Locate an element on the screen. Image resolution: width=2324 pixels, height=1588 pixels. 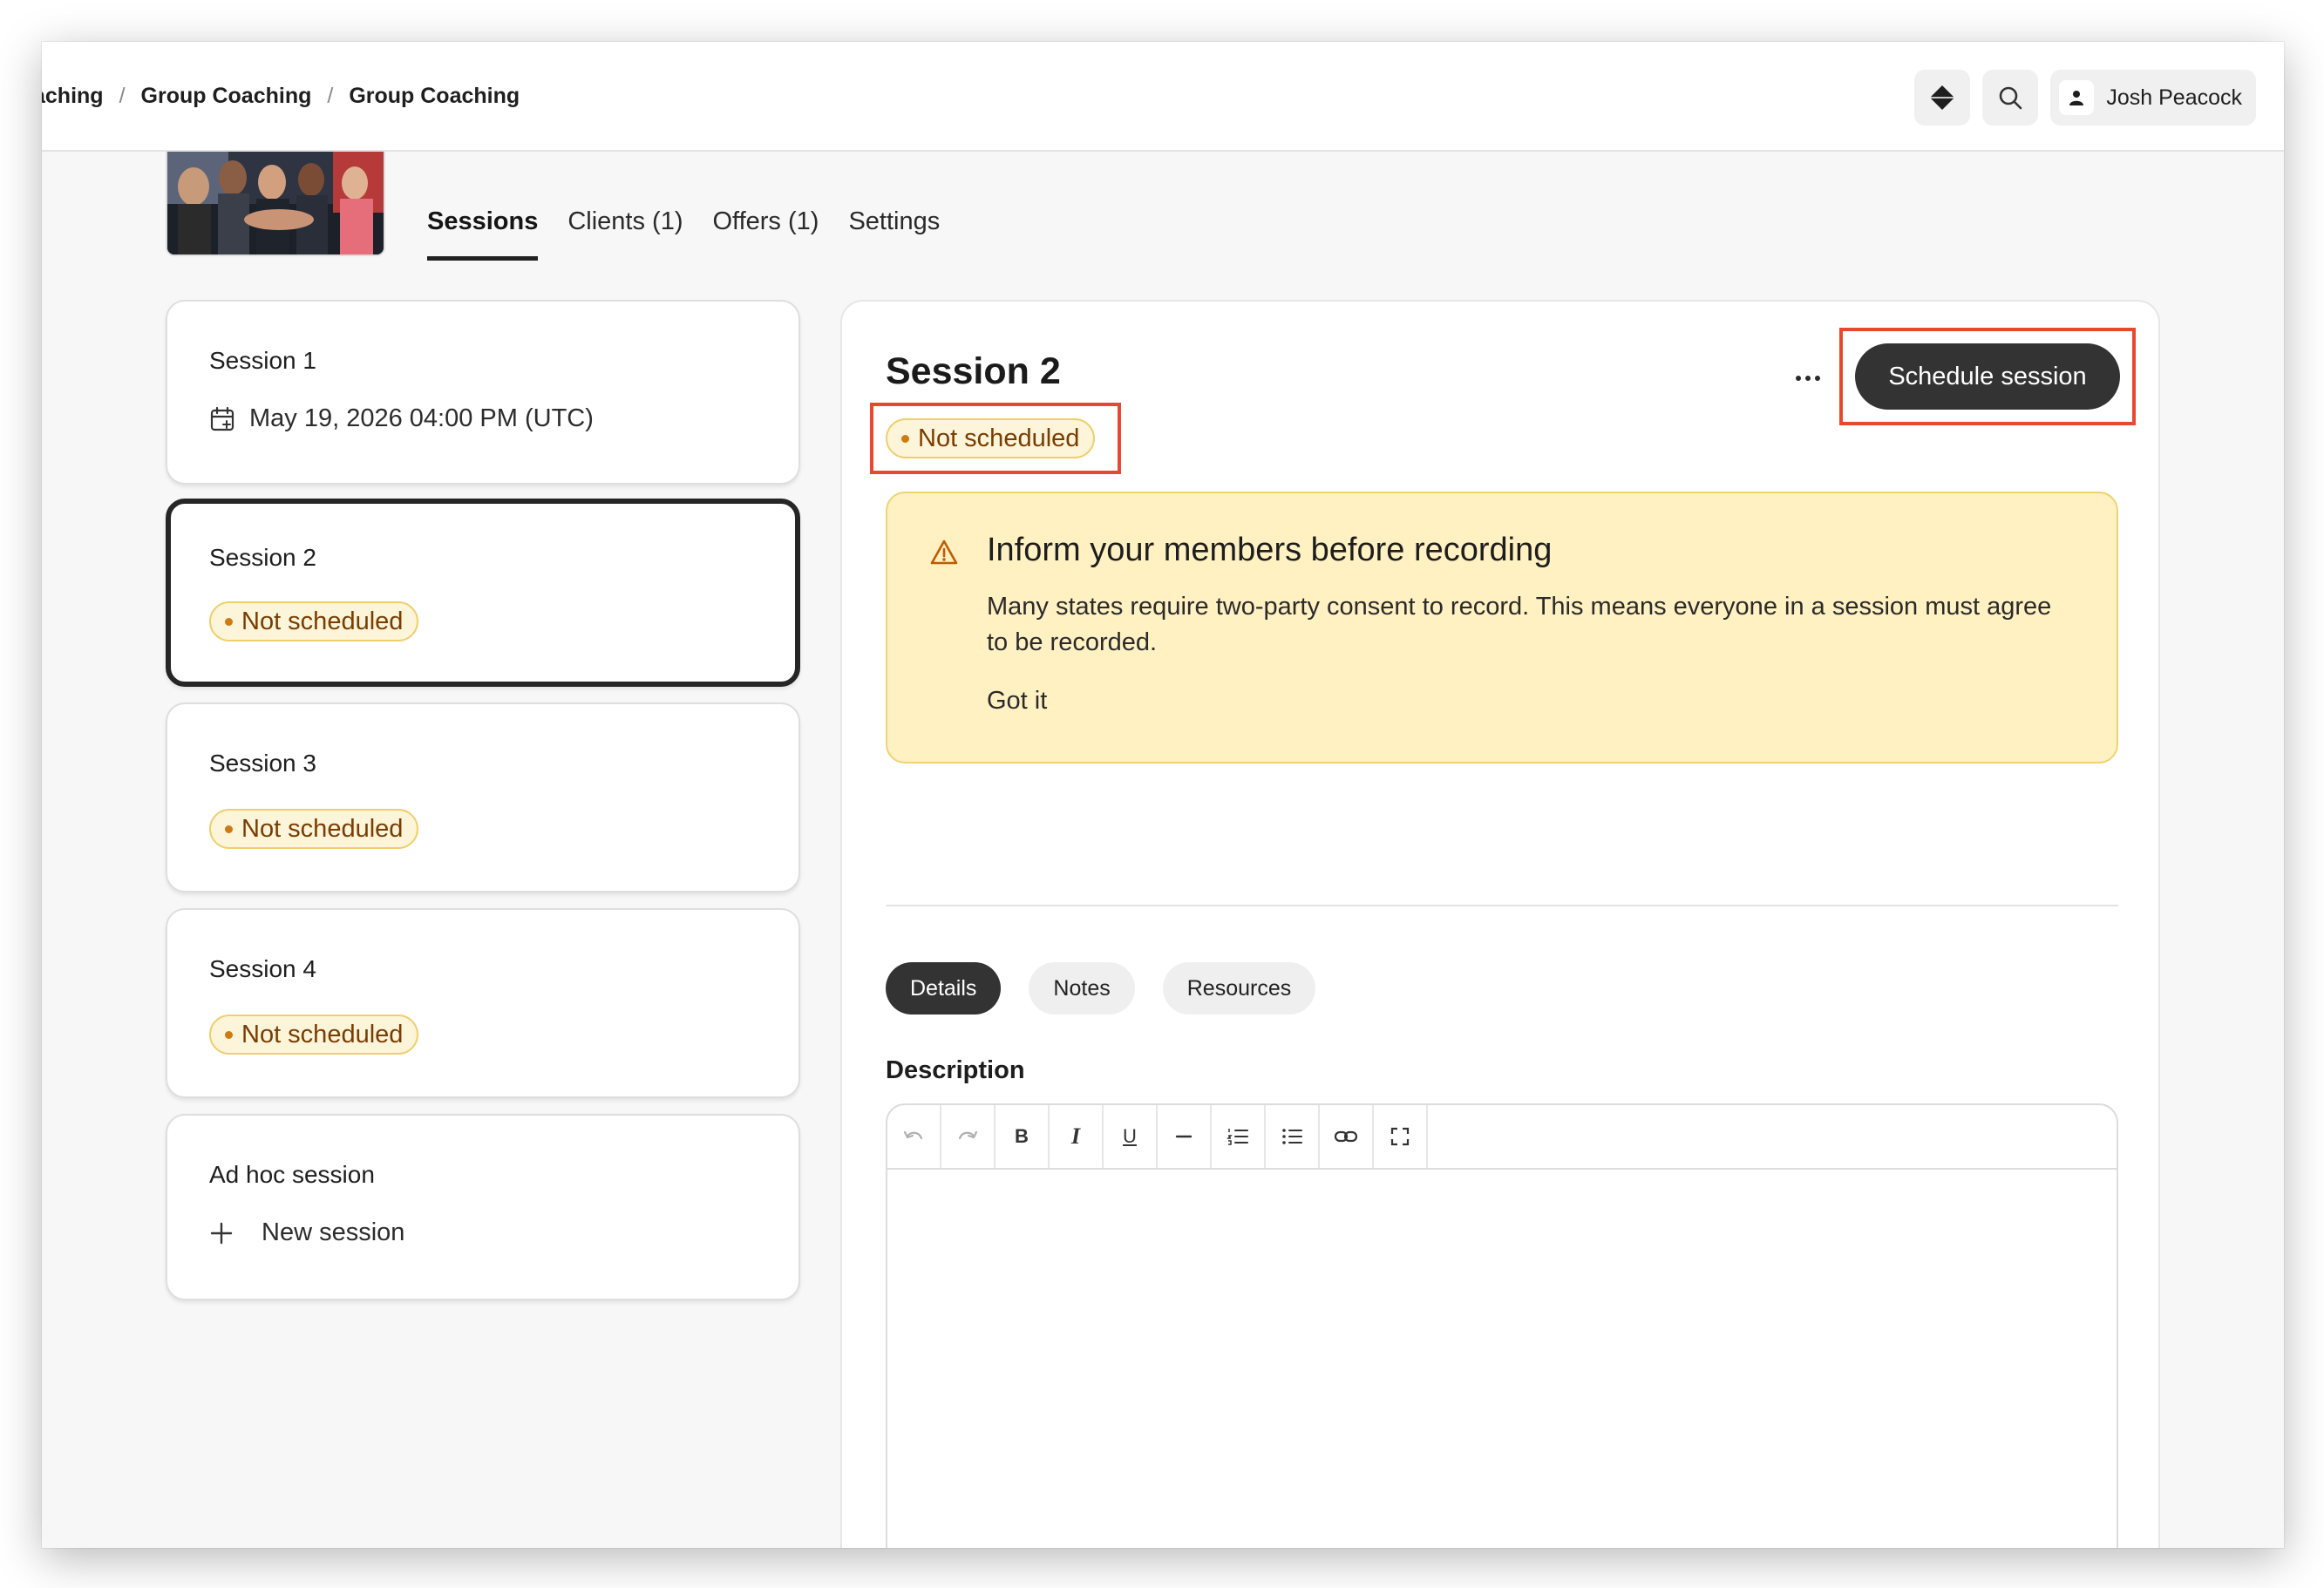
session-card-3: Session 3 Not scheduled is located at coordinates (483, 797).